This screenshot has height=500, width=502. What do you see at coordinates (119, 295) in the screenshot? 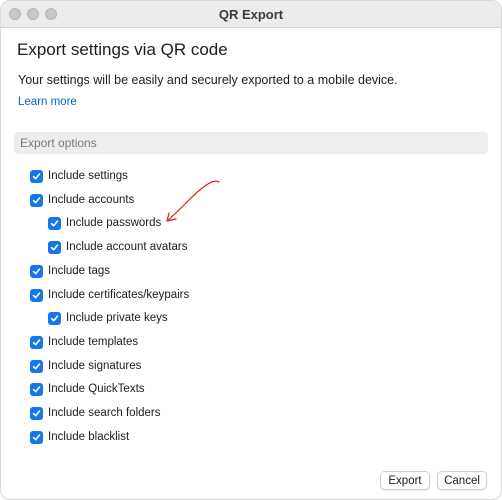
I see `option-label: Include certificates/keypairs` at bounding box center [119, 295].